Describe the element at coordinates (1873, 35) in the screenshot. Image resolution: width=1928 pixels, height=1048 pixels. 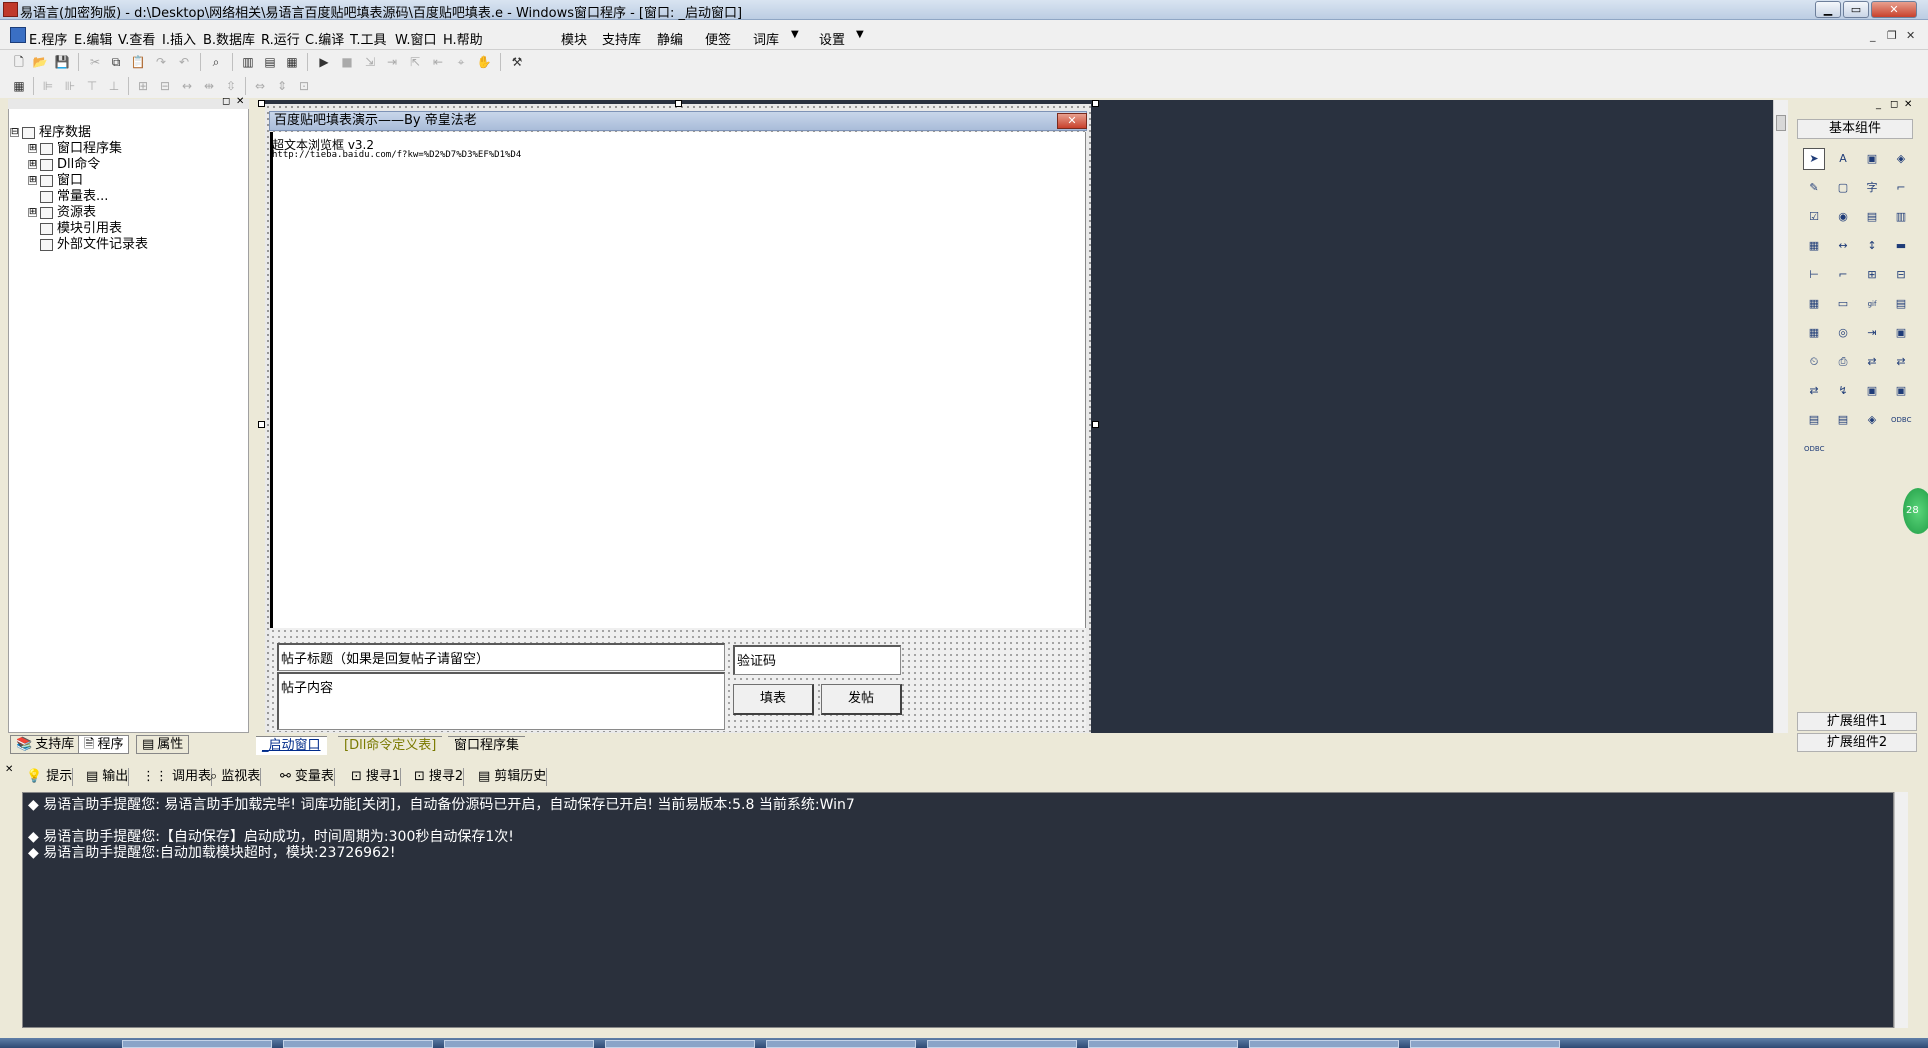
I see `mdi-minimize-button: _` at that location.